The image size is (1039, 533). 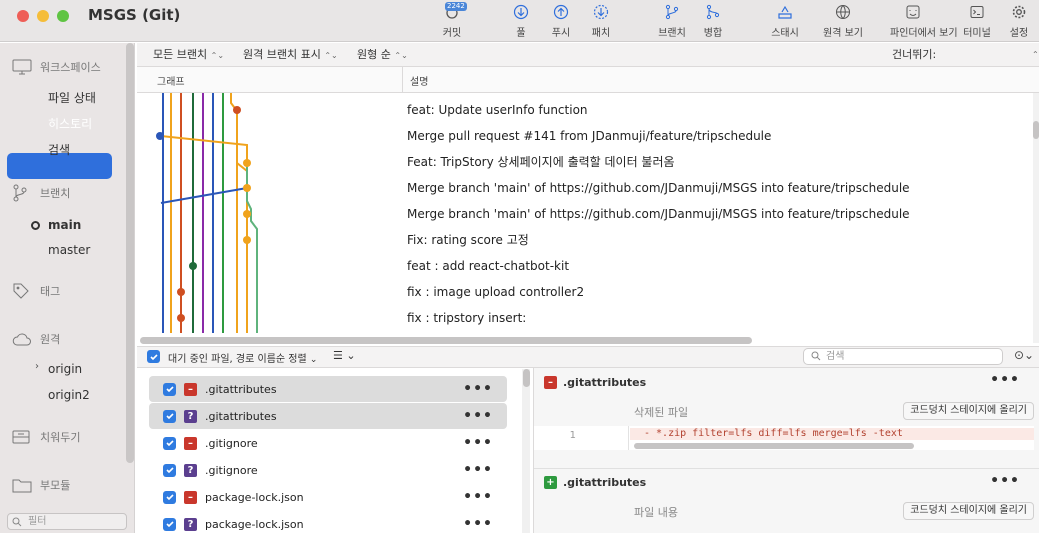 I want to click on sidebar-section-tags: 태그, so click(x=36, y=291).